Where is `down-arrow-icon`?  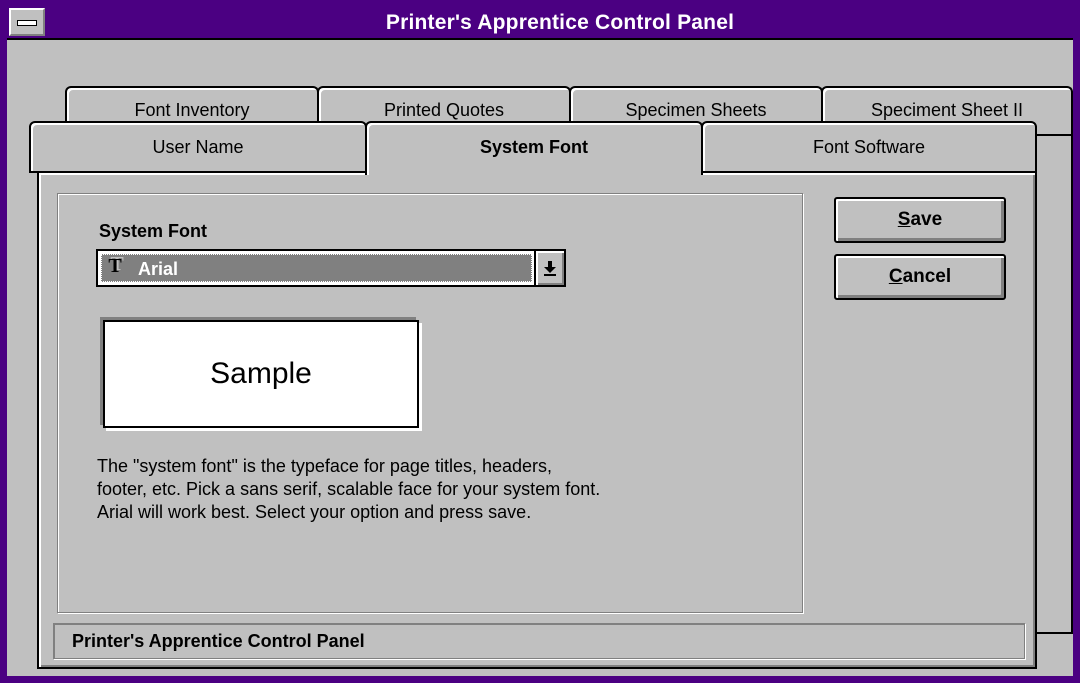 down-arrow-icon is located at coordinates (550, 268).